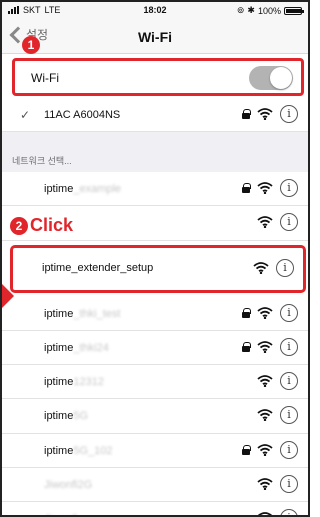  I want to click on pointer-arrow-icon, so click(8, 296).